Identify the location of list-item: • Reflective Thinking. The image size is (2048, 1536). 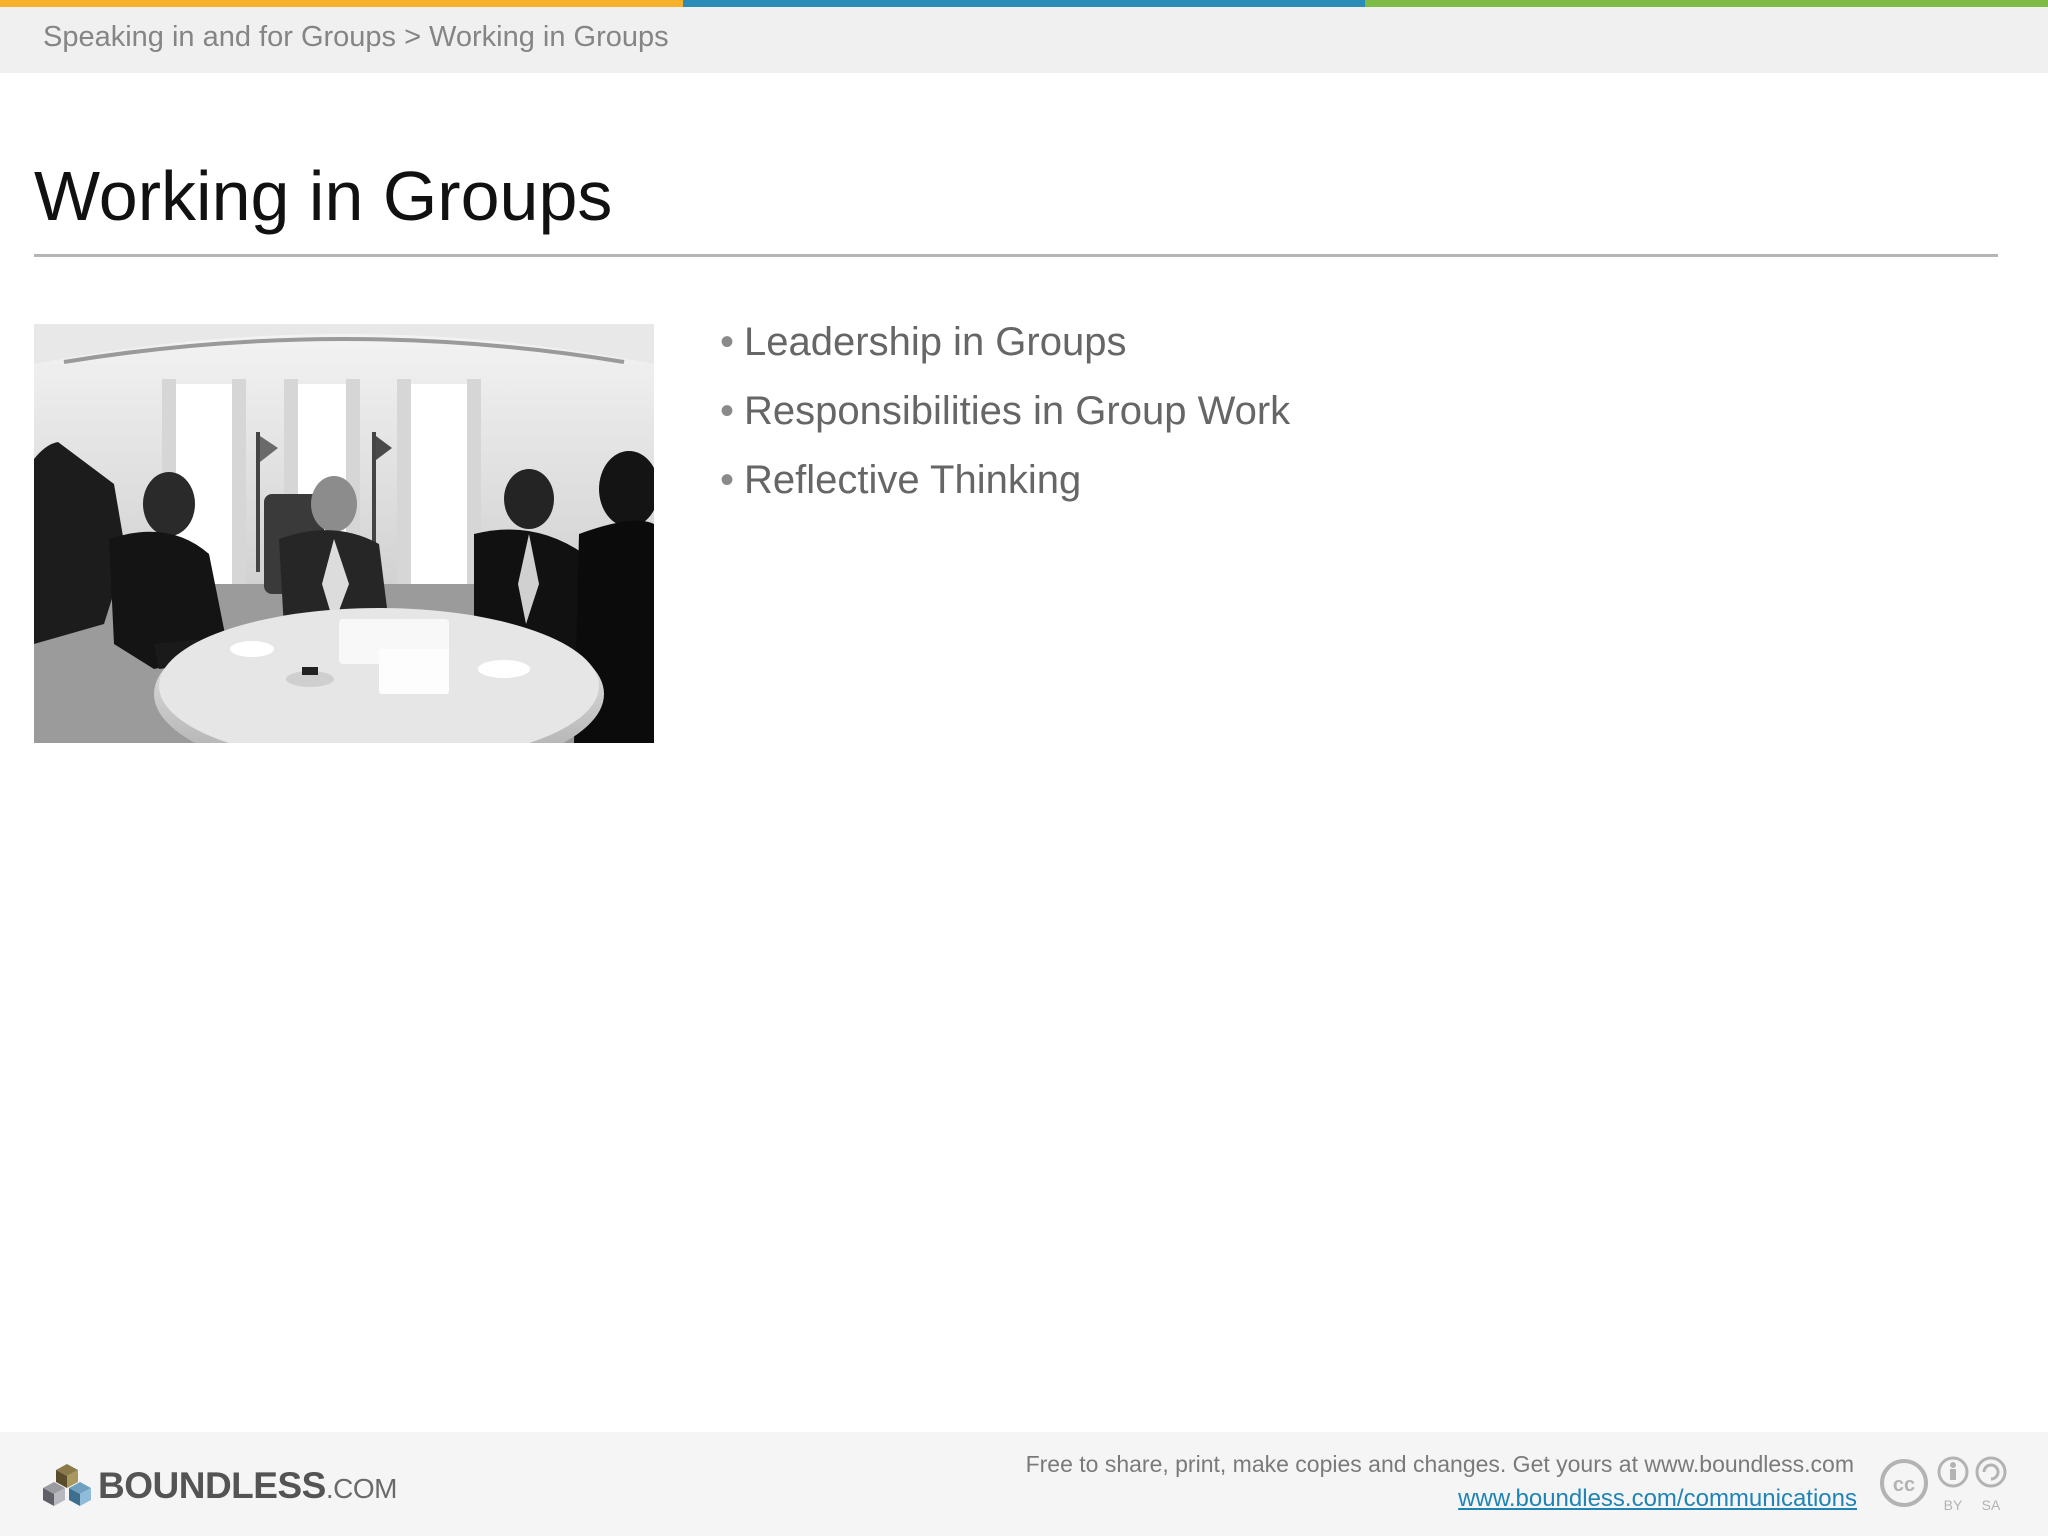
(1005, 480).